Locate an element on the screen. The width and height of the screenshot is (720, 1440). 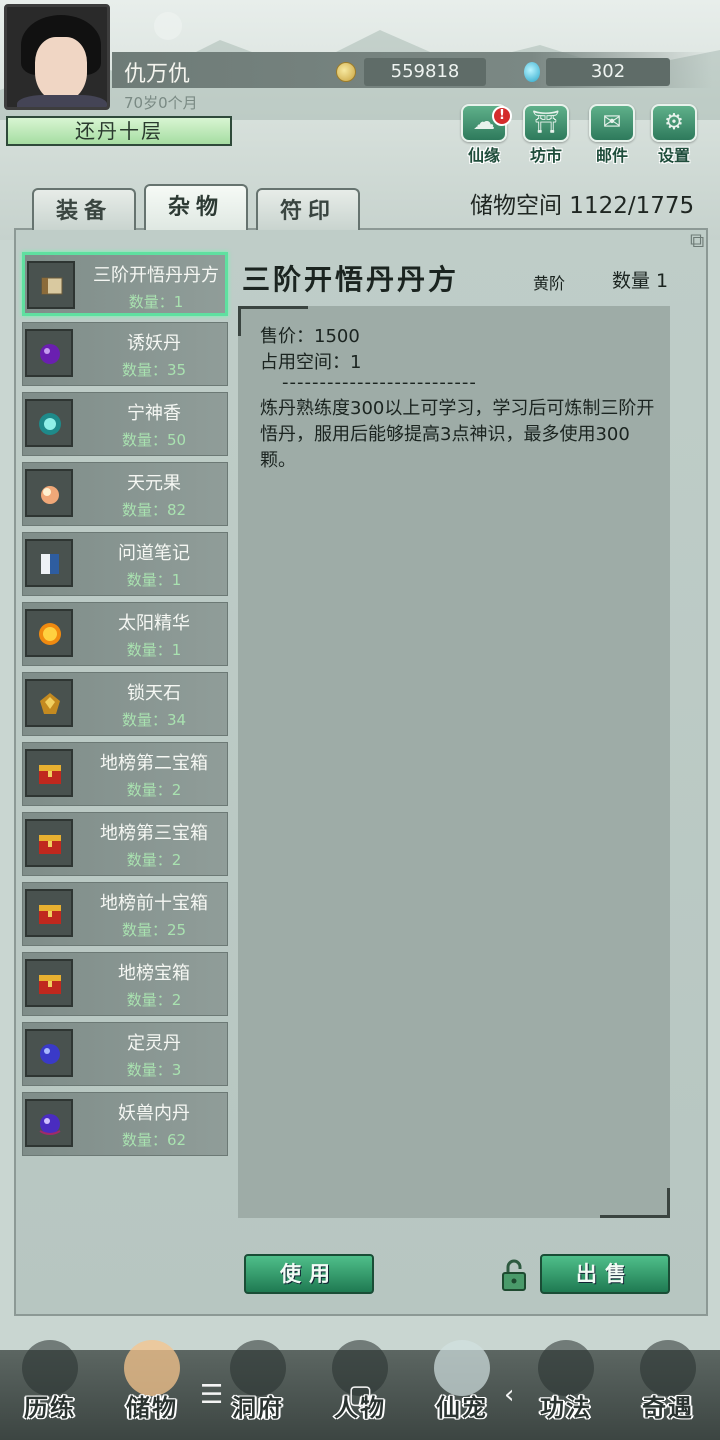
item-qty: 数量：50 is located at coordinates (154, 440).